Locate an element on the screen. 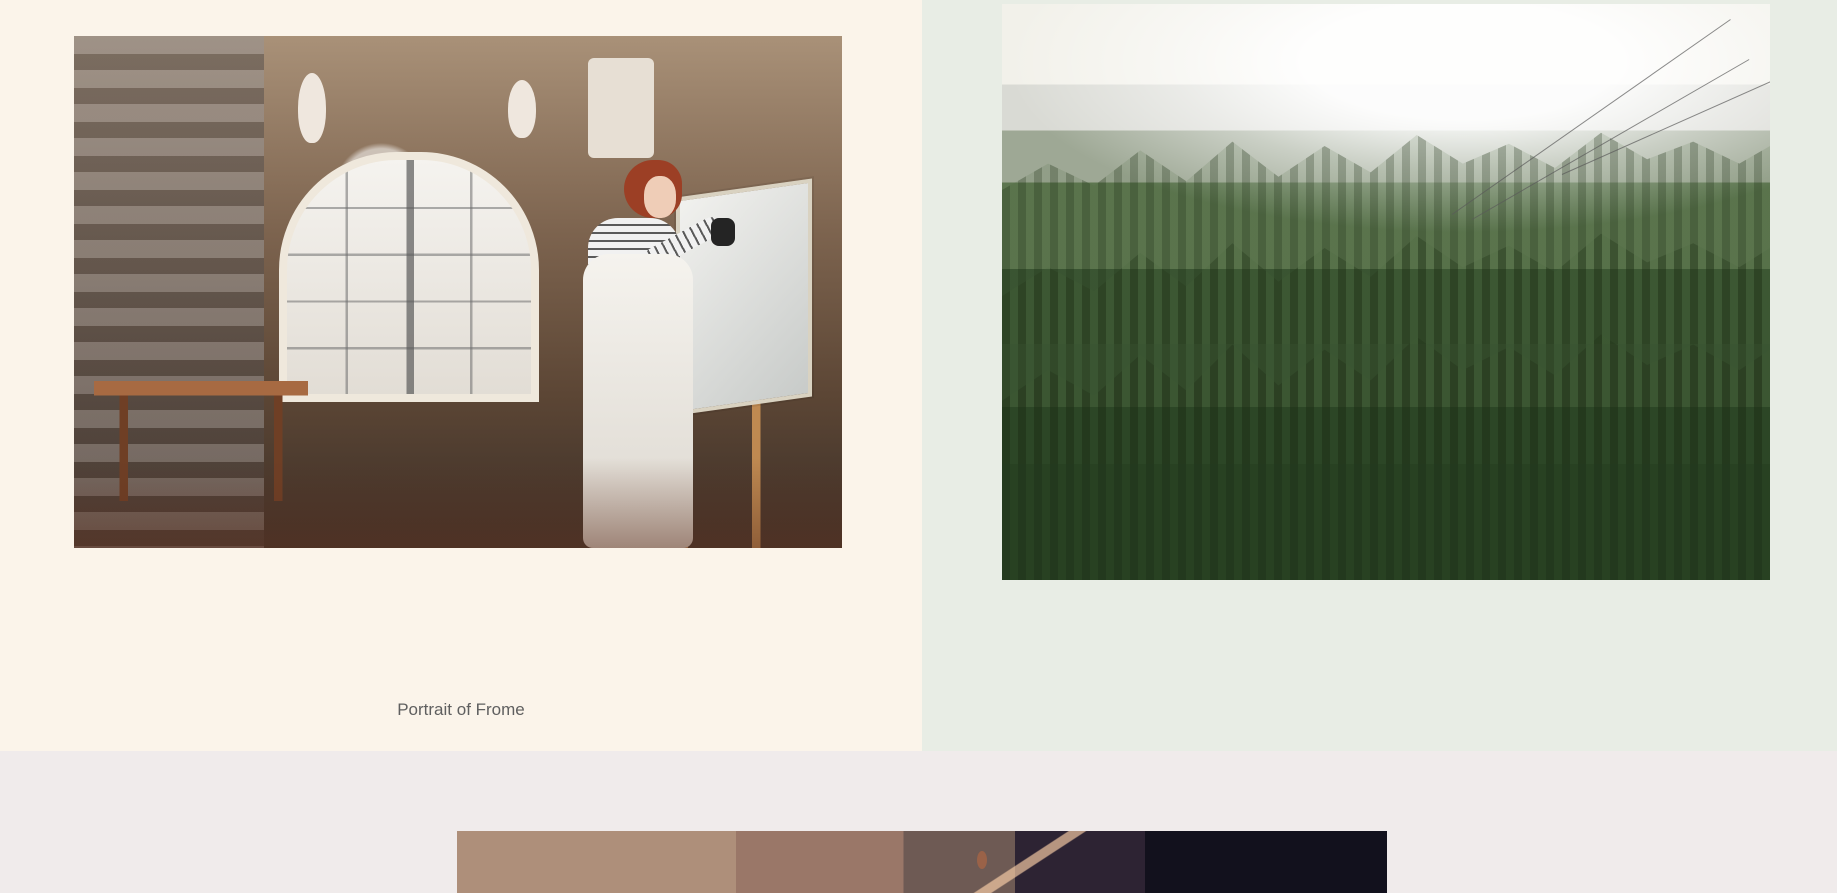  studio-floor is located at coordinates (458, 503).